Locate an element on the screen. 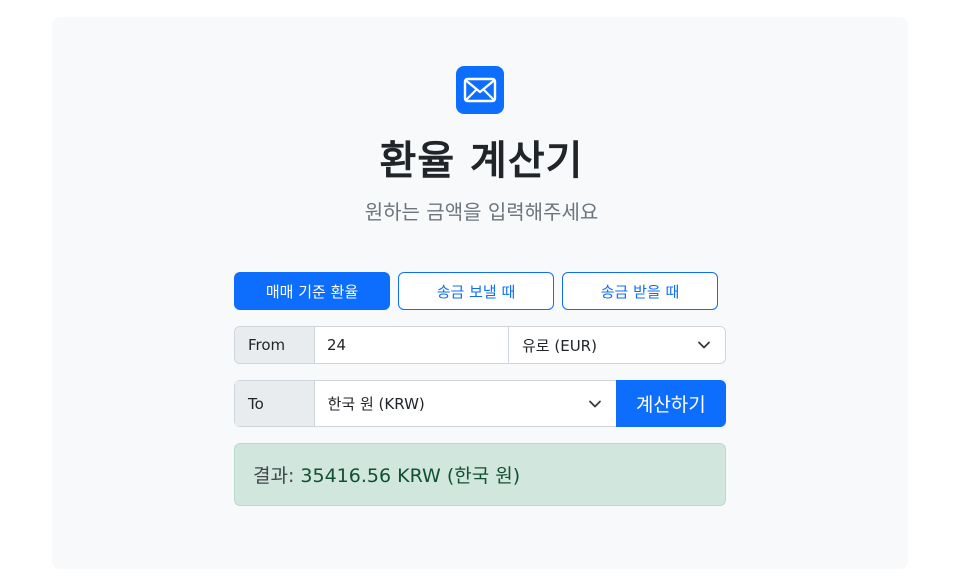 The image size is (963, 586). to-currency-select: 한국 원 (KRW) is located at coordinates (465, 403).